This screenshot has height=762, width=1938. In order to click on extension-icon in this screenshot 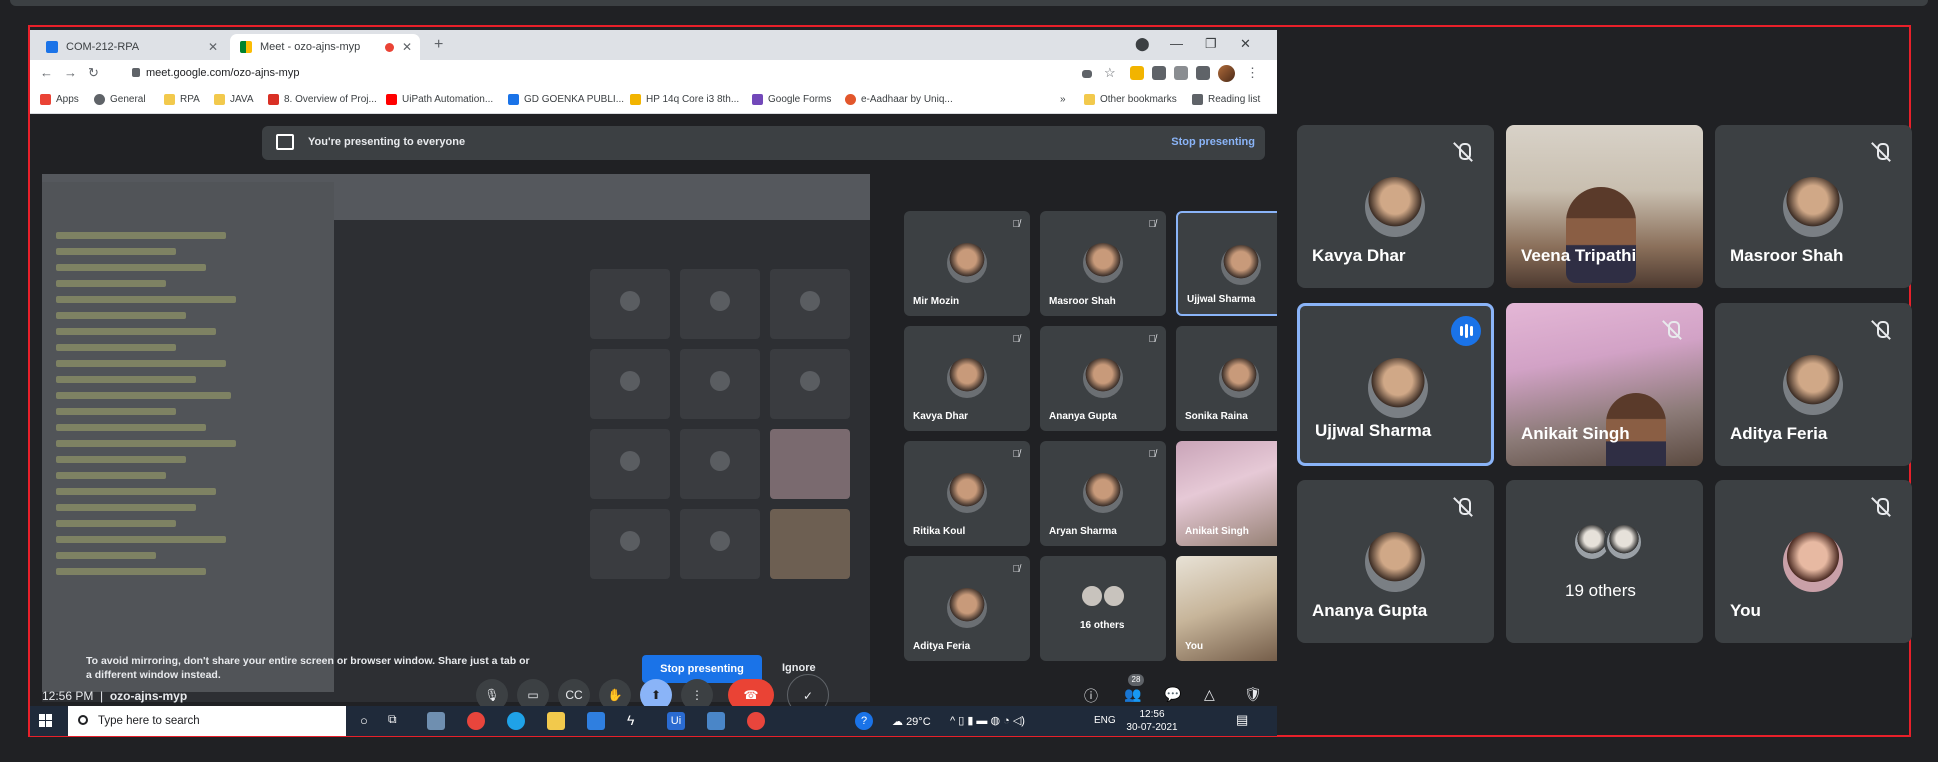, I will do `click(1137, 73)`.